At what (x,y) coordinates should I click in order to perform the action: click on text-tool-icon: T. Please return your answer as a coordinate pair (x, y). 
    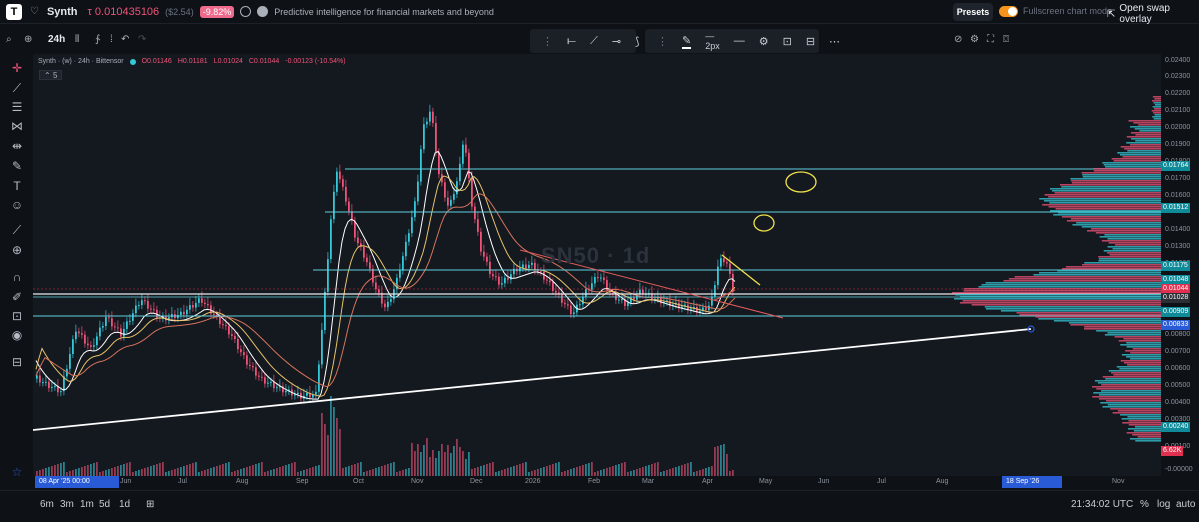
    Looking at the image, I should click on (17, 186).